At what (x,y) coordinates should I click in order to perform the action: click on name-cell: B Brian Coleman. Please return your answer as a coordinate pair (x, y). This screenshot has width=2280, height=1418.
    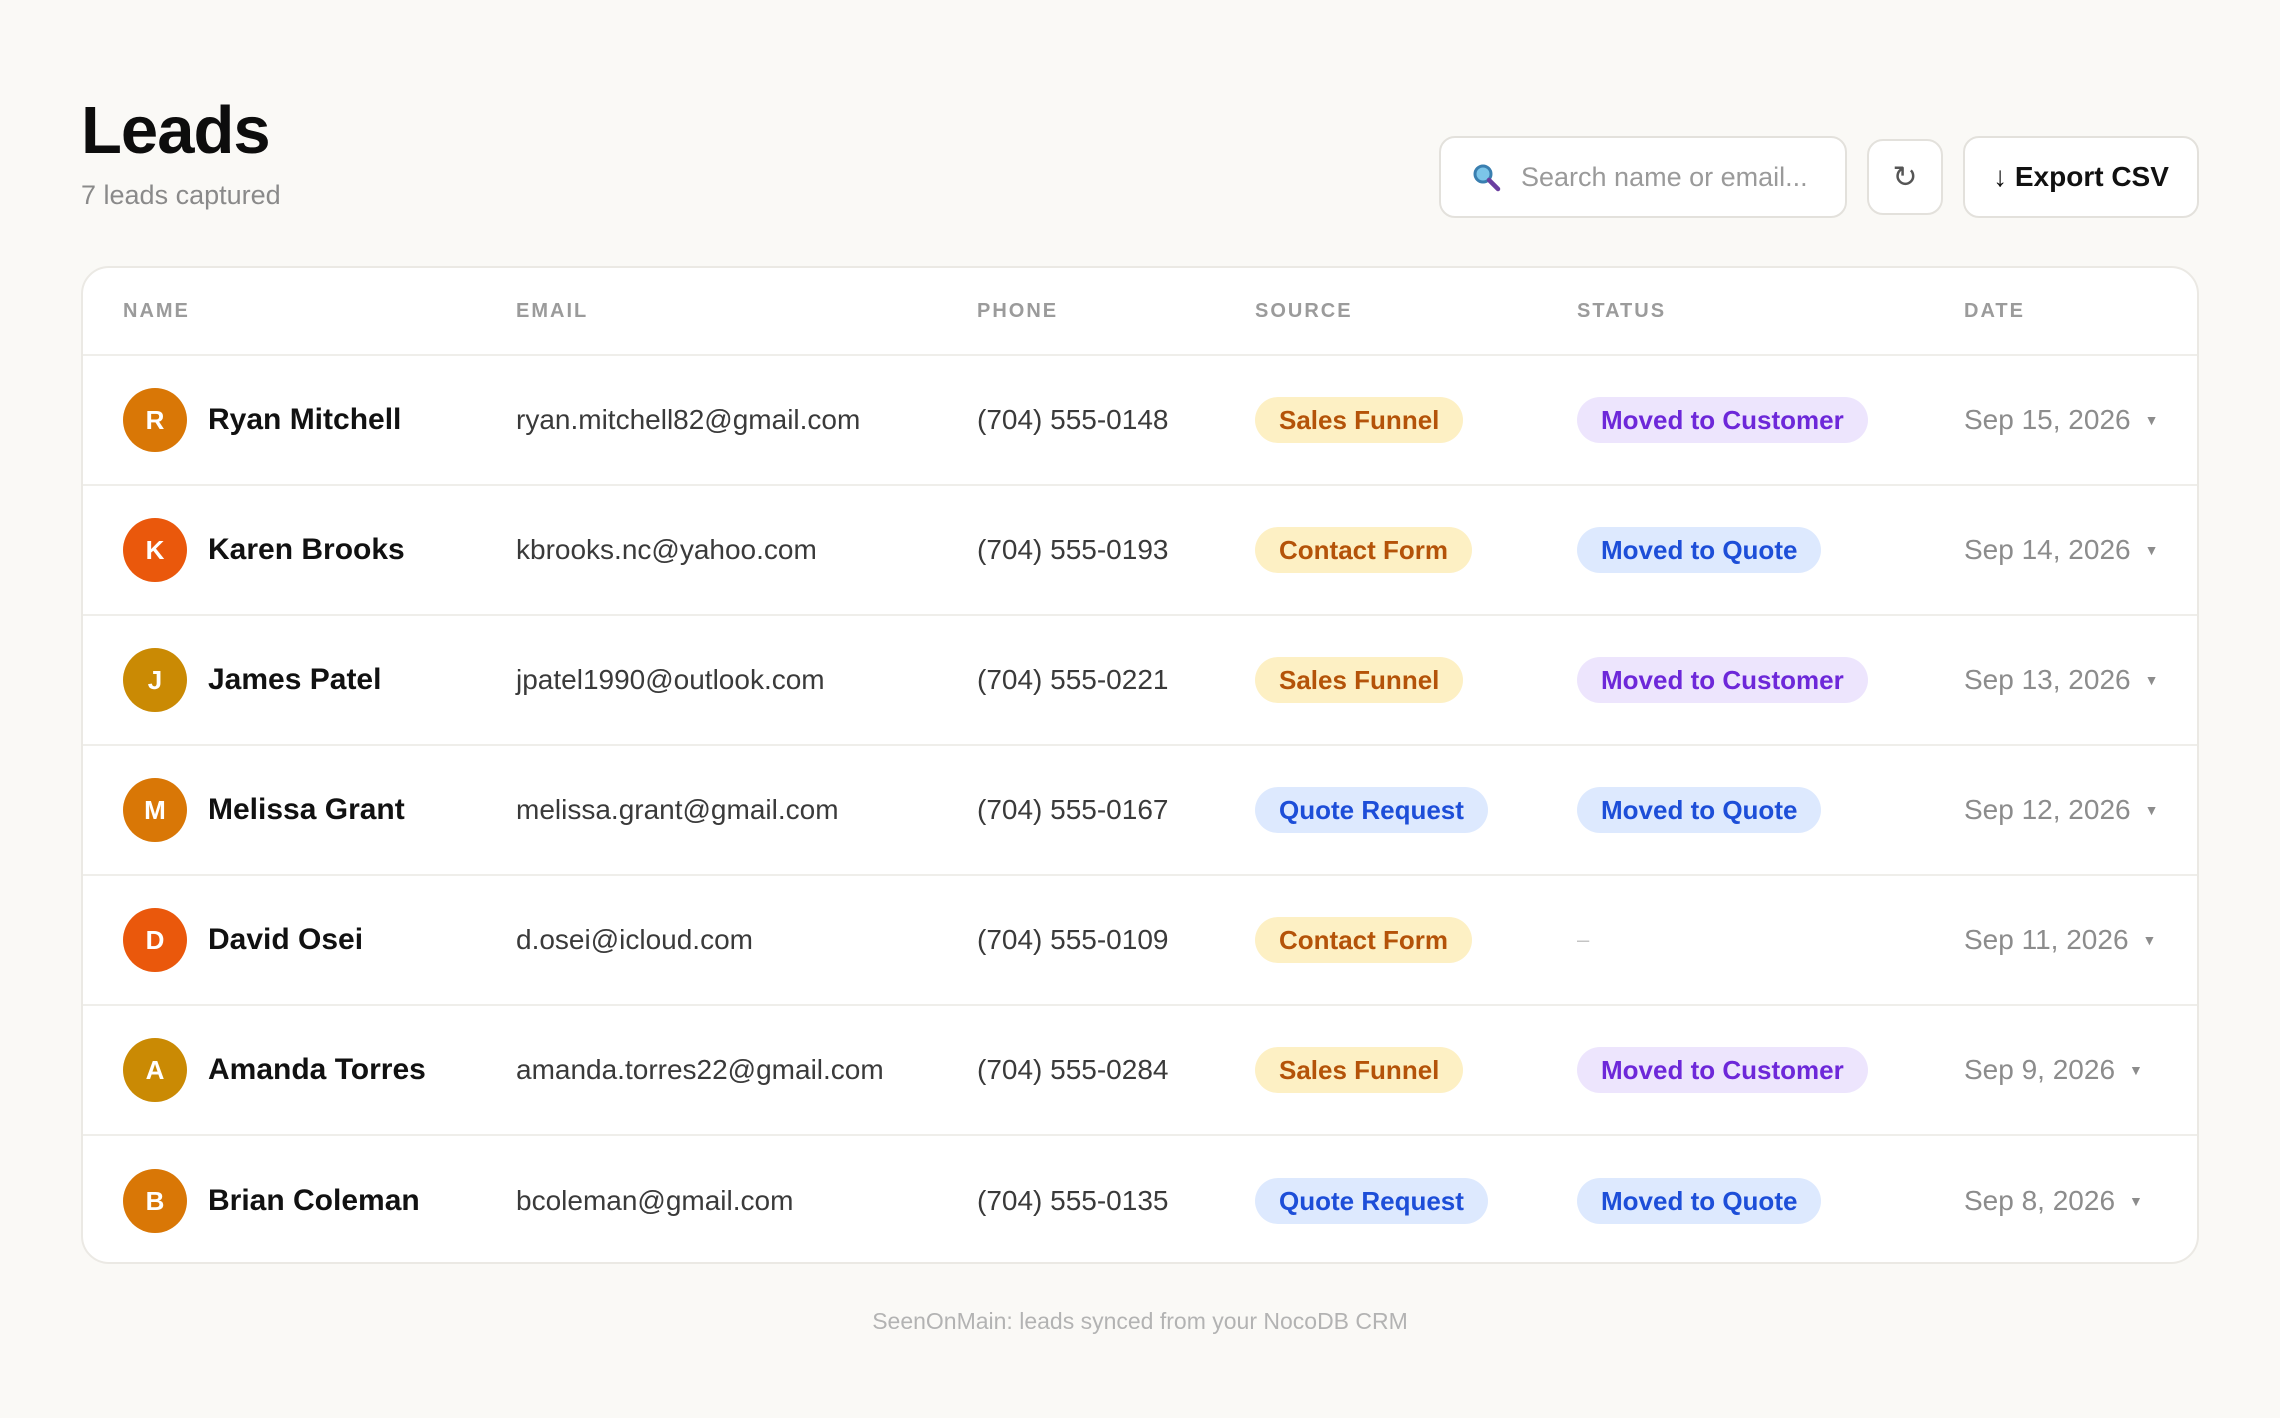
    Looking at the image, I should click on (271, 1199).